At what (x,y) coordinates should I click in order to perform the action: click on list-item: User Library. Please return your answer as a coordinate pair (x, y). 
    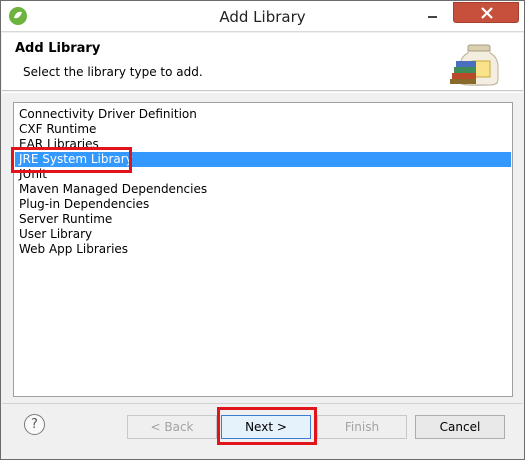
    Looking at the image, I should click on (263, 234).